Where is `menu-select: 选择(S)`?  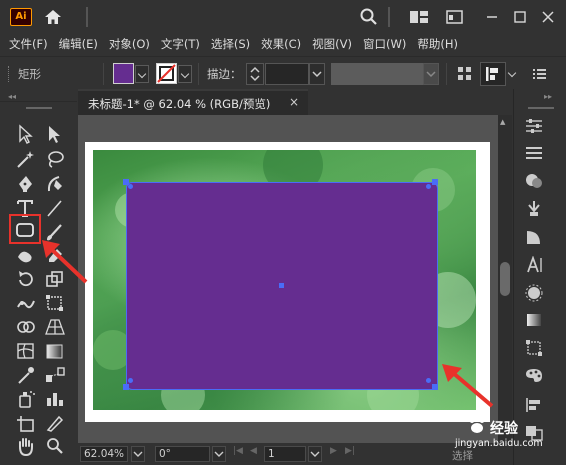
menu-select: 选择(S) is located at coordinates (230, 44).